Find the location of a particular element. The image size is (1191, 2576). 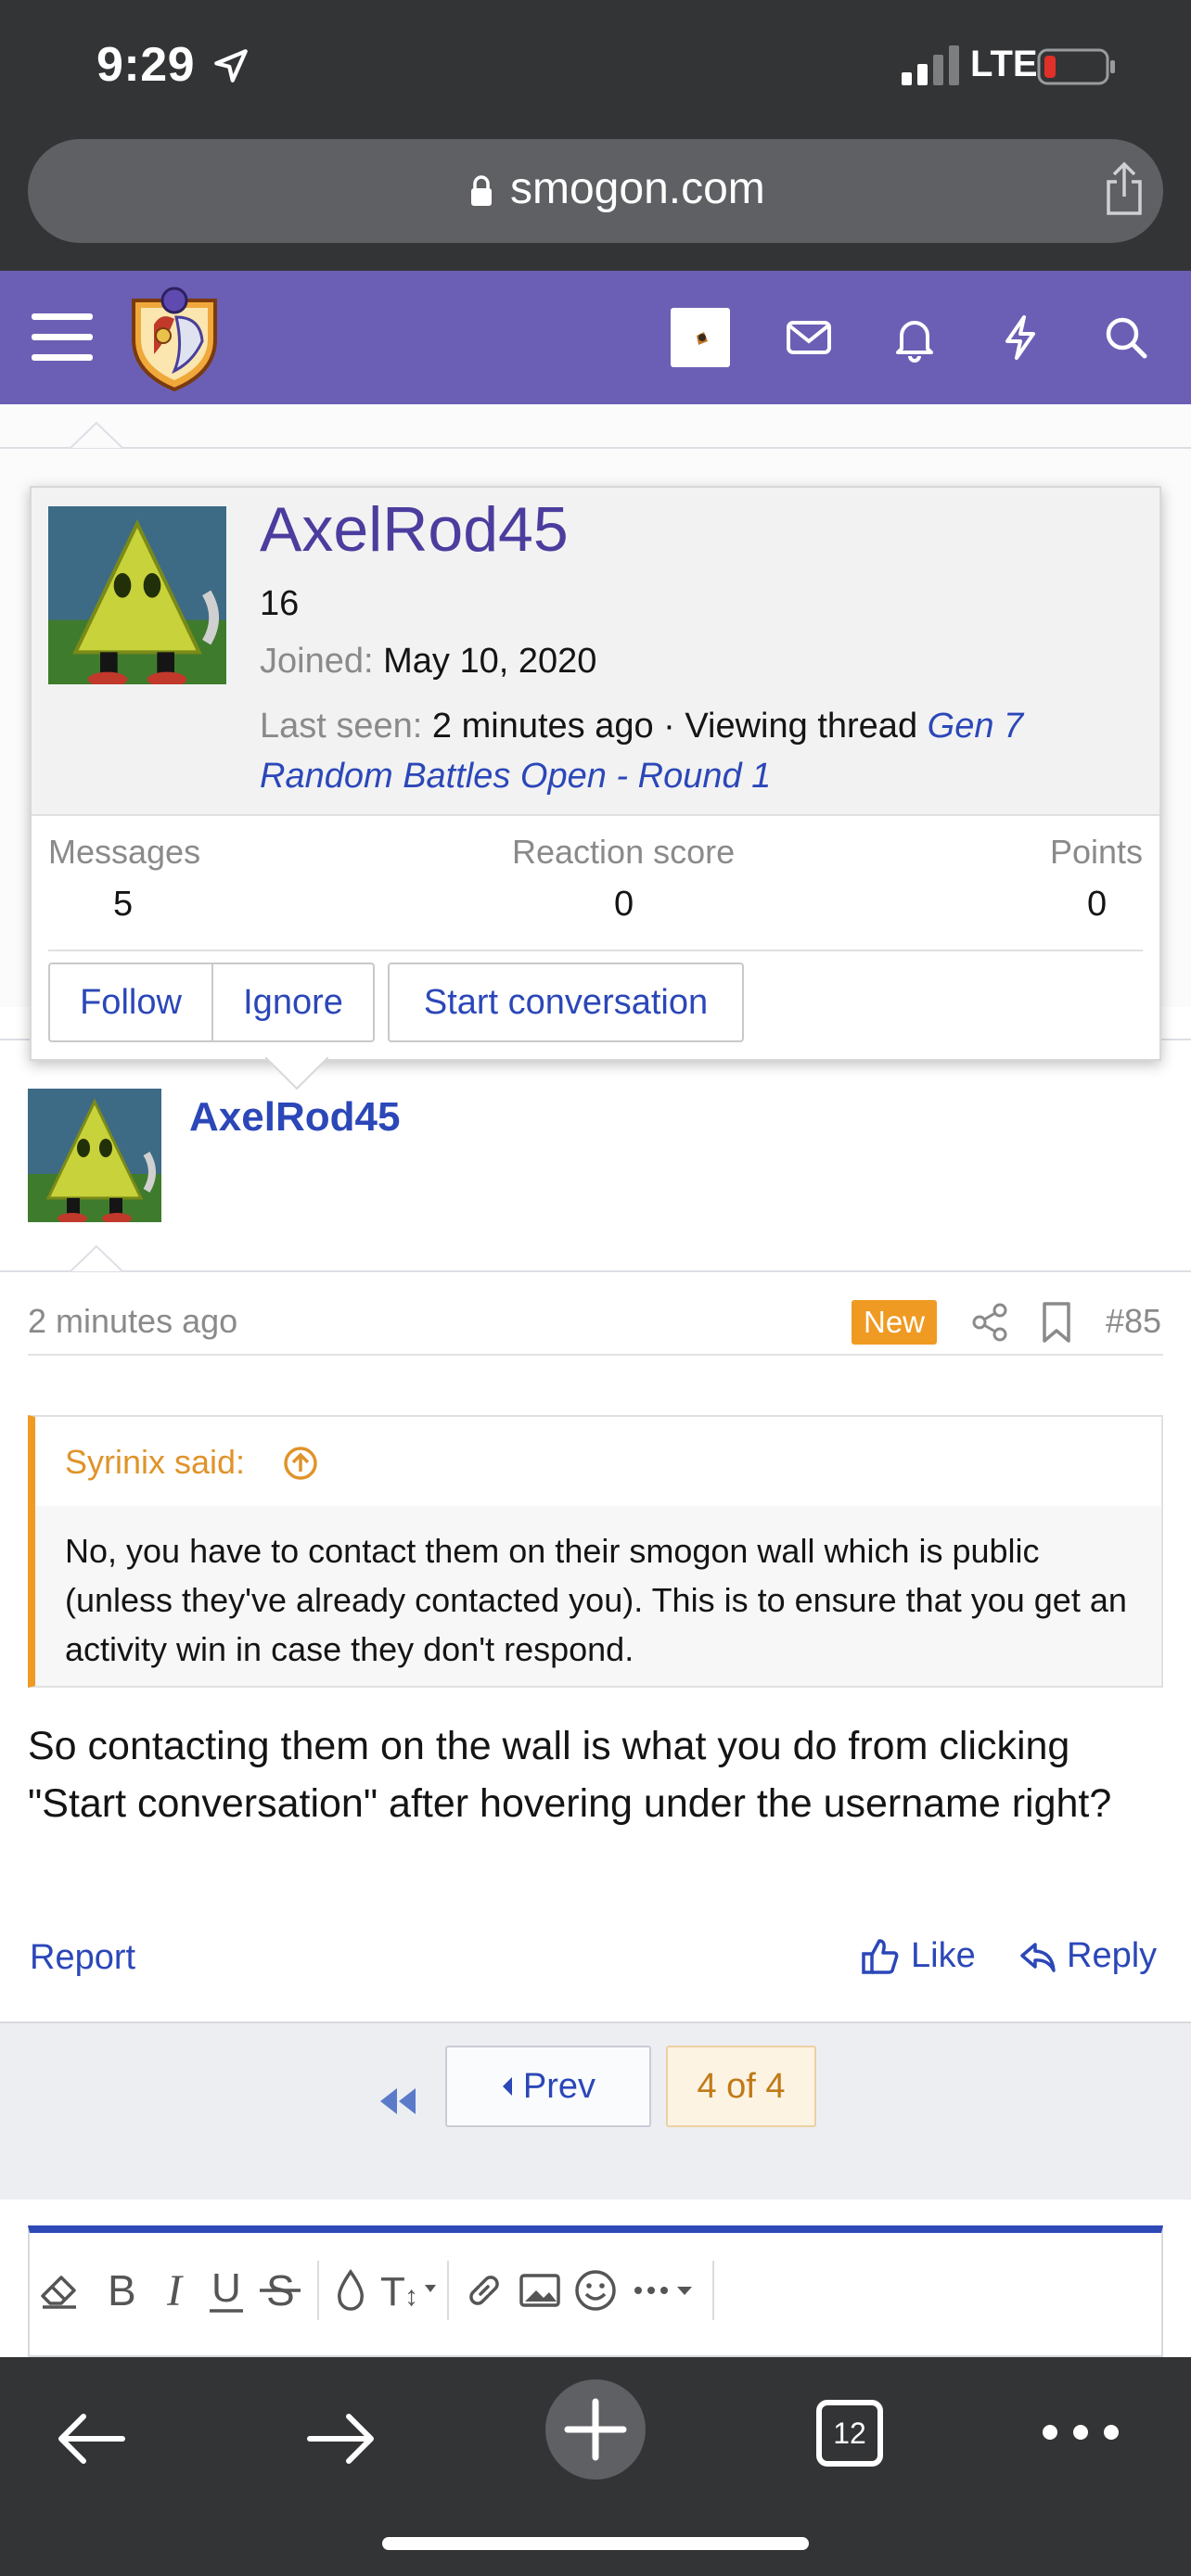

caret-left-icon is located at coordinates (507, 2086).